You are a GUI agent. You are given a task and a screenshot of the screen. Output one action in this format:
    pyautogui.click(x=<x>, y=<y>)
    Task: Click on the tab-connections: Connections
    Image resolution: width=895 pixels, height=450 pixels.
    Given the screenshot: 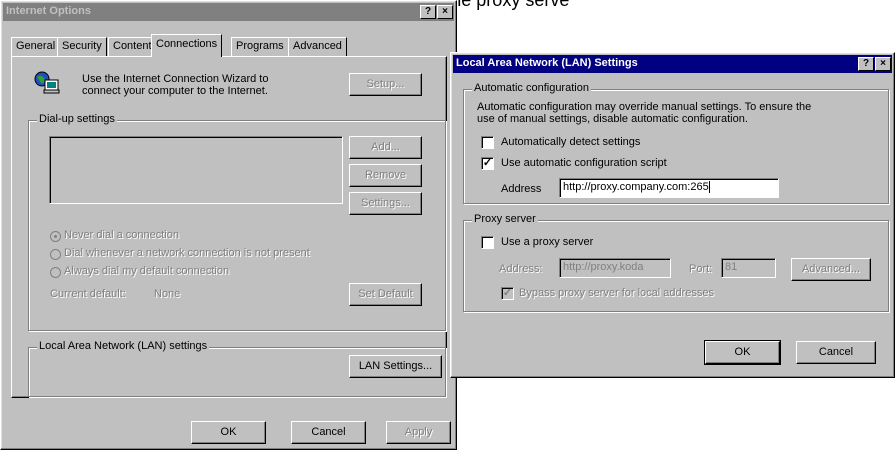 What is the action you would take?
    pyautogui.click(x=187, y=45)
    